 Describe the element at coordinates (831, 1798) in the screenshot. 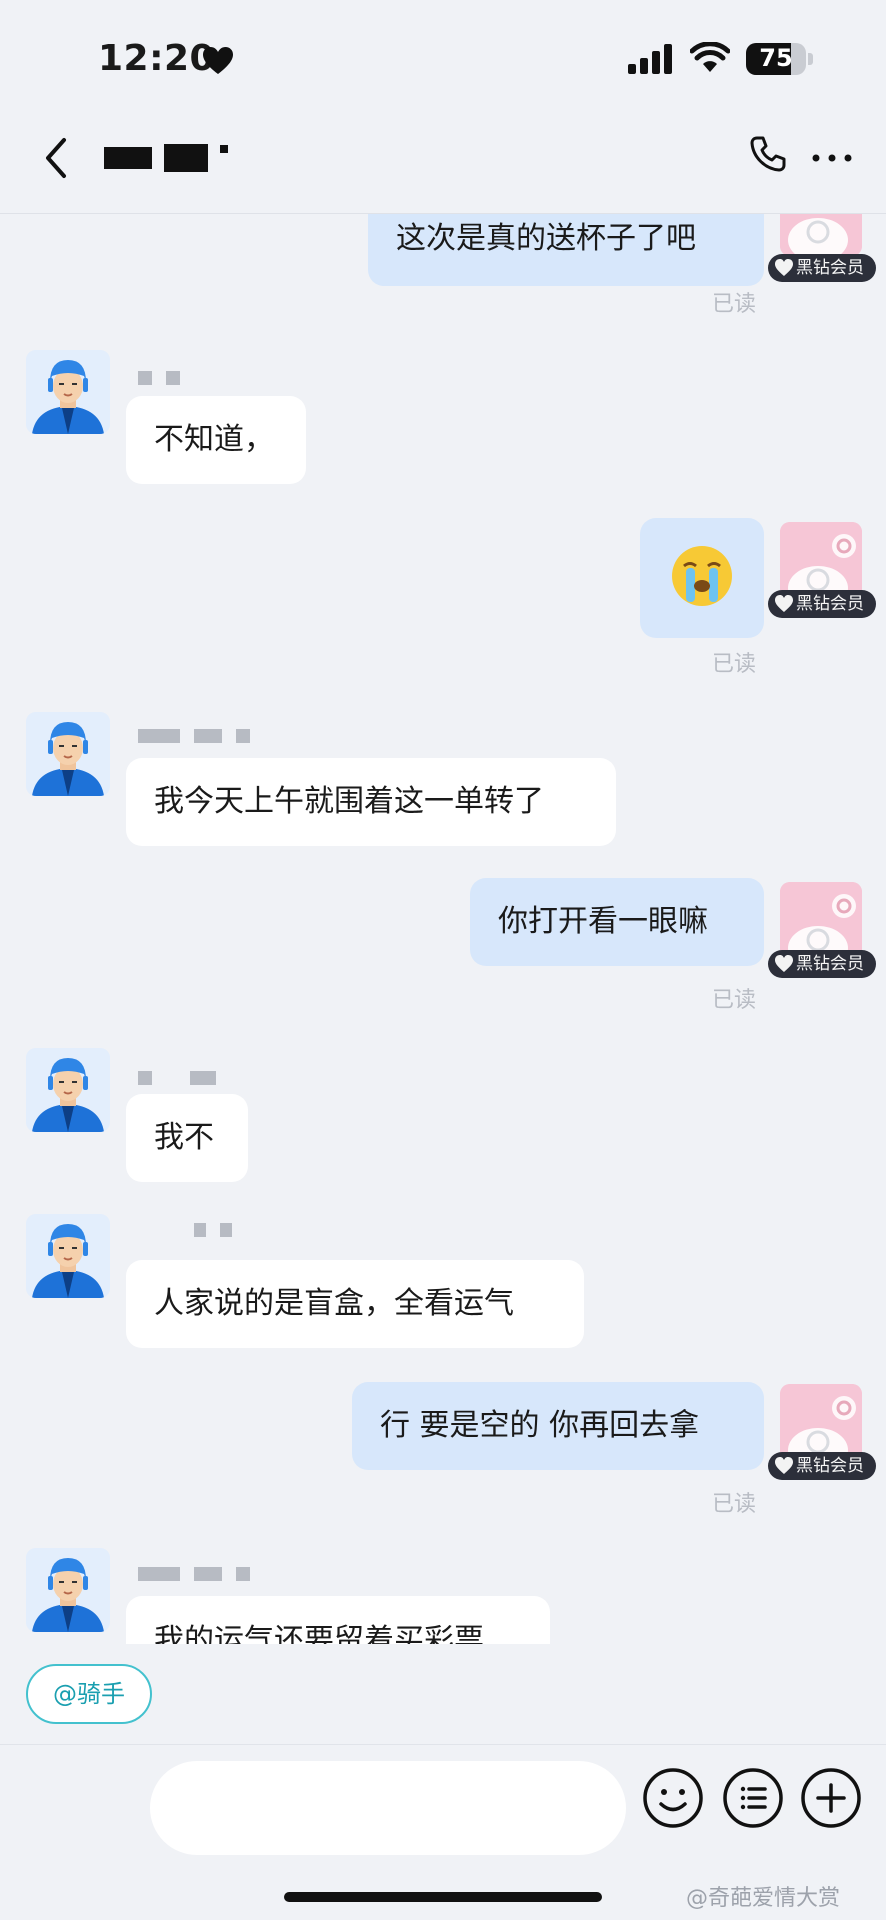

I see `plus-icon` at that location.